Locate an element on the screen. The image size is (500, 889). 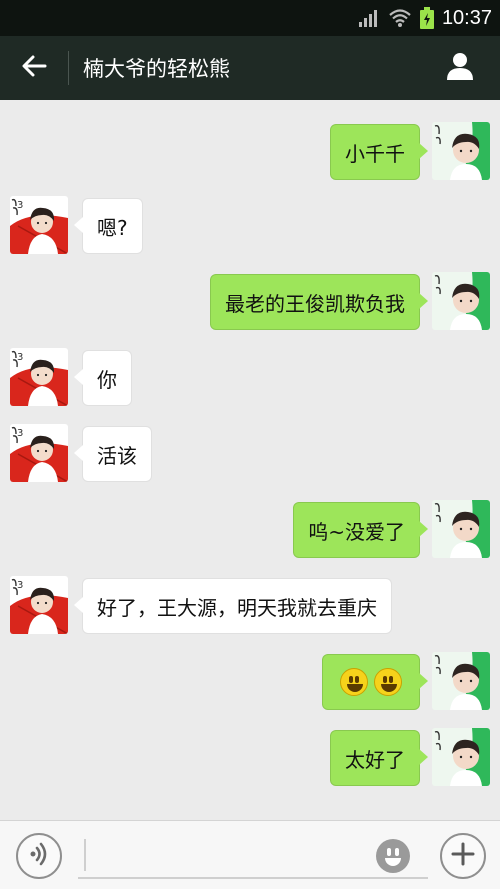
message-text: 你 is located at coordinates (107, 379).